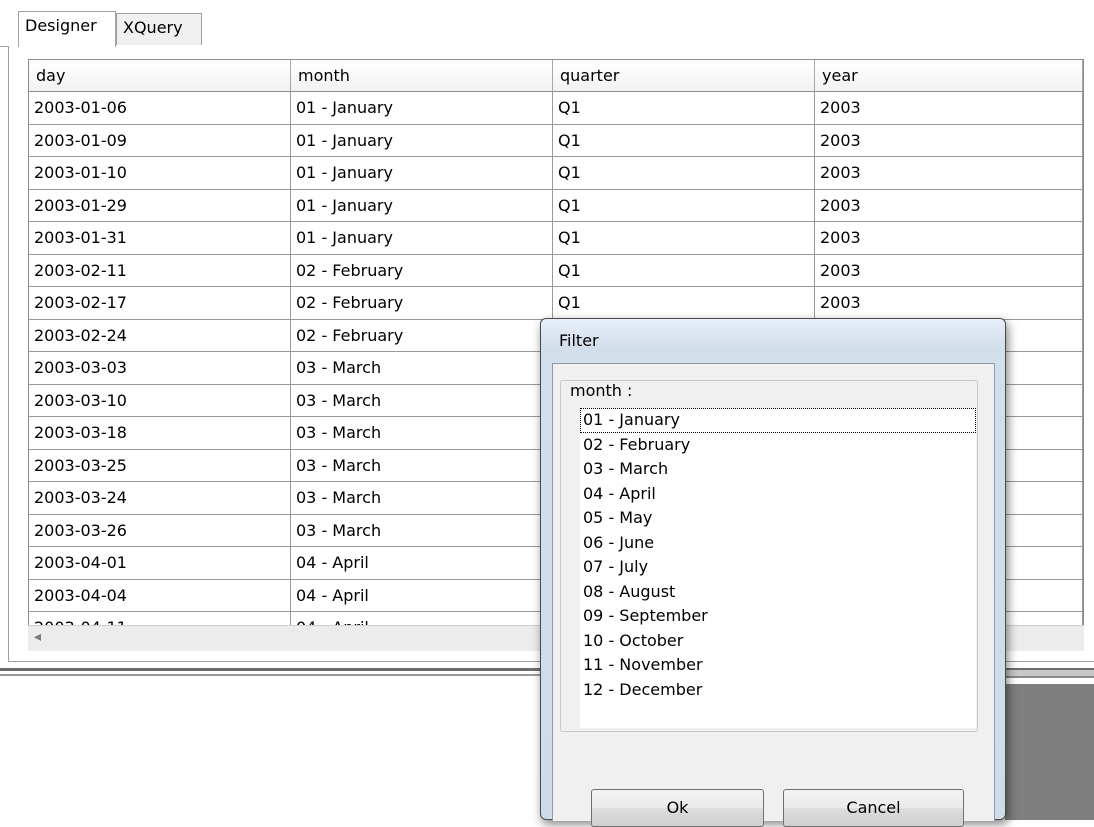 The width and height of the screenshot is (1094, 827). What do you see at coordinates (160, 400) in the screenshot?
I see `cell-day: 2003-03-10` at bounding box center [160, 400].